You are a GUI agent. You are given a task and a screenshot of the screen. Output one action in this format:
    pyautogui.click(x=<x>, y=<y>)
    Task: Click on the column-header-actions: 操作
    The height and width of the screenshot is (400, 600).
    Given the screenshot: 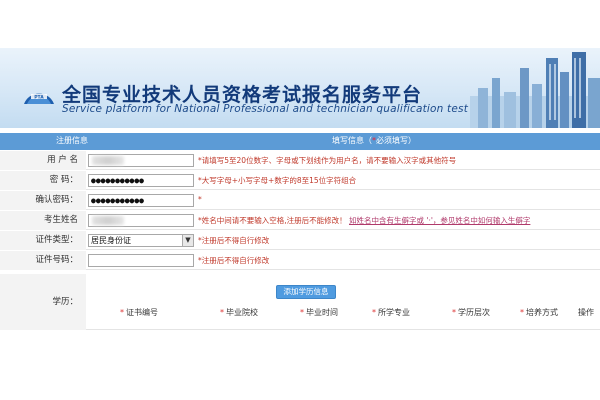 What is the action you would take?
    pyautogui.click(x=586, y=312)
    